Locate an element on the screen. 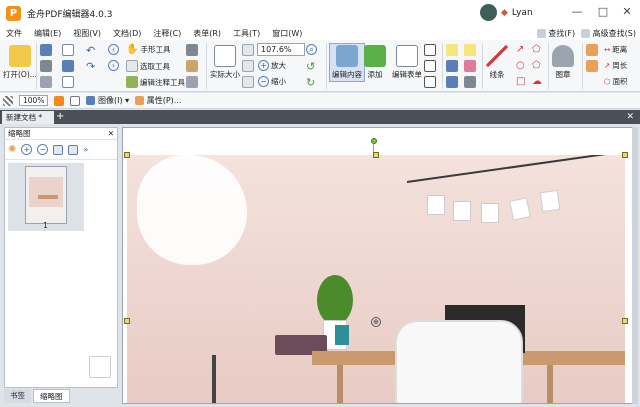 Image resolution: width=640 pixels, height=407 pixels. menu-file: 文件 is located at coordinates (14, 33).